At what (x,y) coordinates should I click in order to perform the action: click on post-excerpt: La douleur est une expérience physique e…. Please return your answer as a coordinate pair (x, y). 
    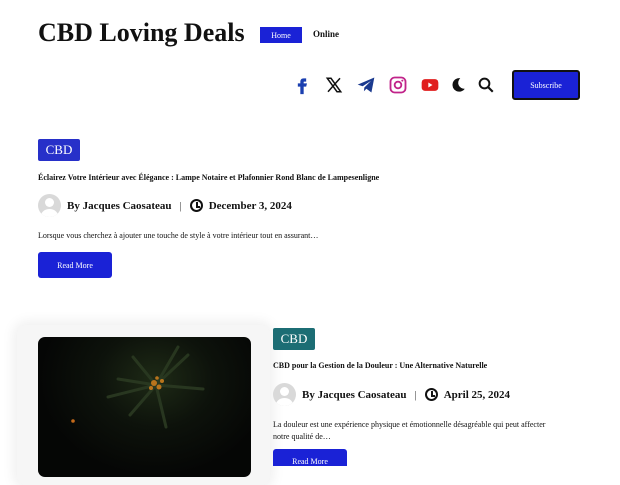
    Looking at the image, I should click on (409, 431).